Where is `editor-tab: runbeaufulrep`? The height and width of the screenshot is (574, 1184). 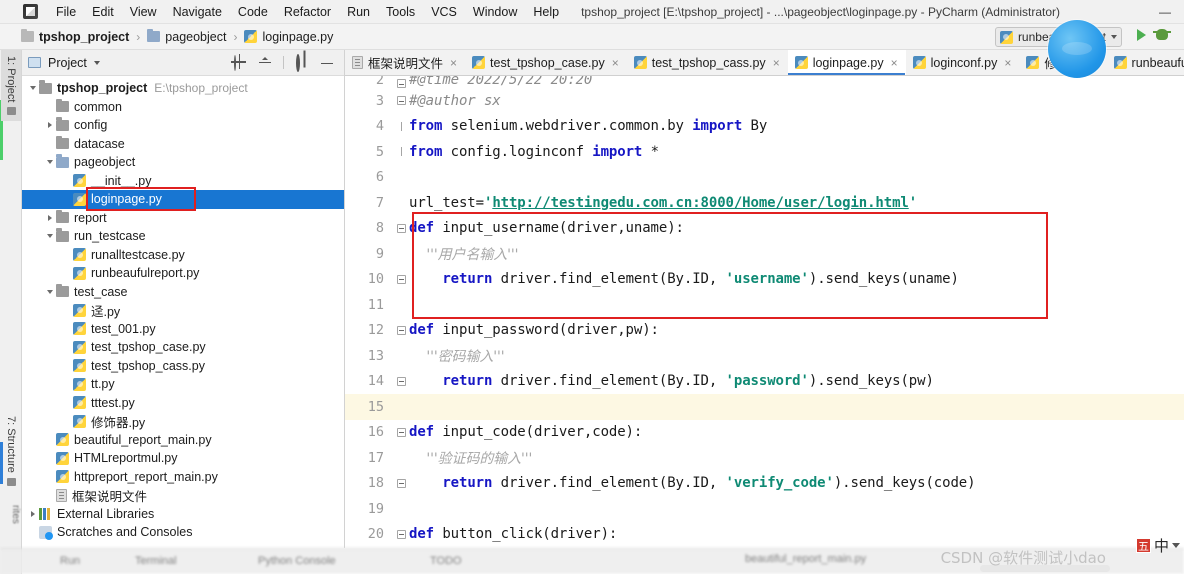 editor-tab: runbeaufulrep is located at coordinates (1145, 62).